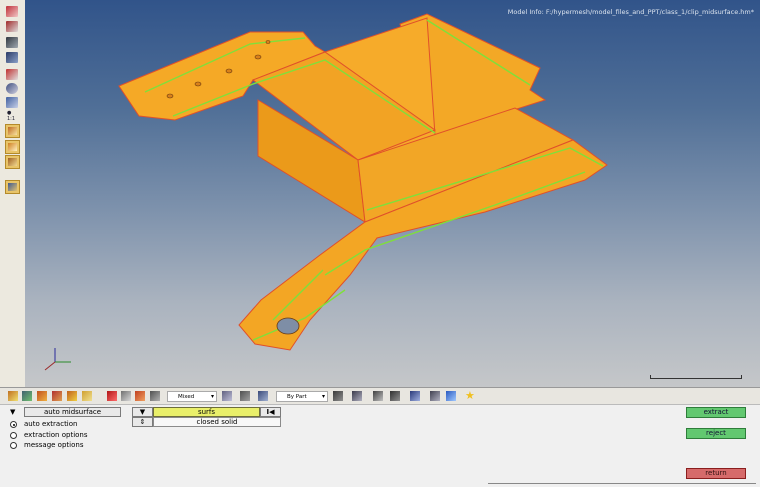 This screenshot has height=487, width=760. I want to click on mesh-icon, so click(12, 57).